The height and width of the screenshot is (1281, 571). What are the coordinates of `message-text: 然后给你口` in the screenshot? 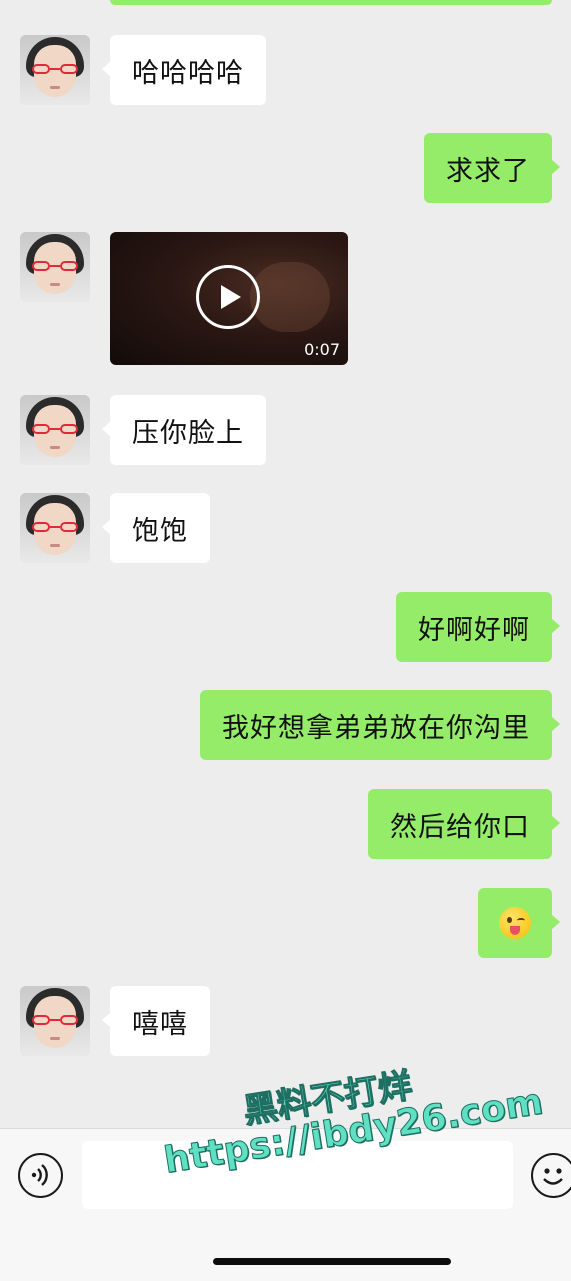 It's located at (460, 827).